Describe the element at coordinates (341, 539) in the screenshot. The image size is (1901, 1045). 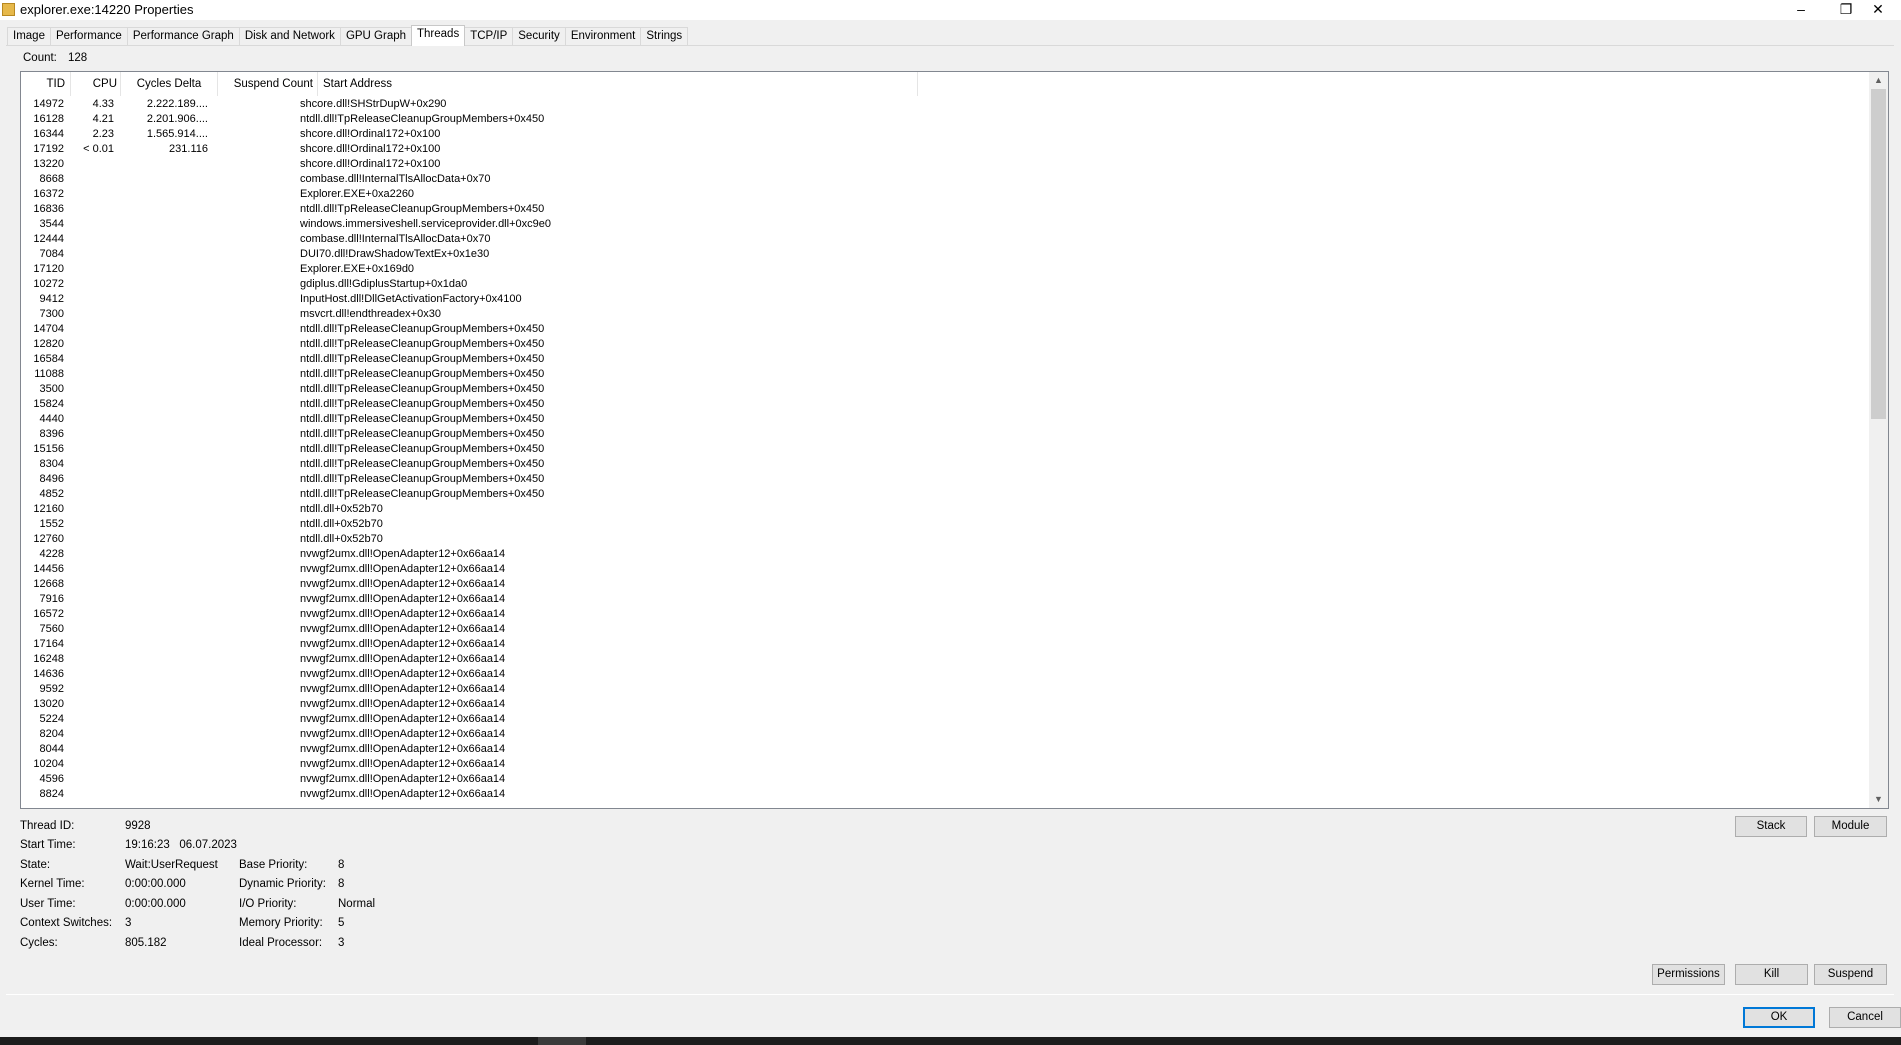
I see `cell-start-address: ntdll.dll+0x52b70` at that location.